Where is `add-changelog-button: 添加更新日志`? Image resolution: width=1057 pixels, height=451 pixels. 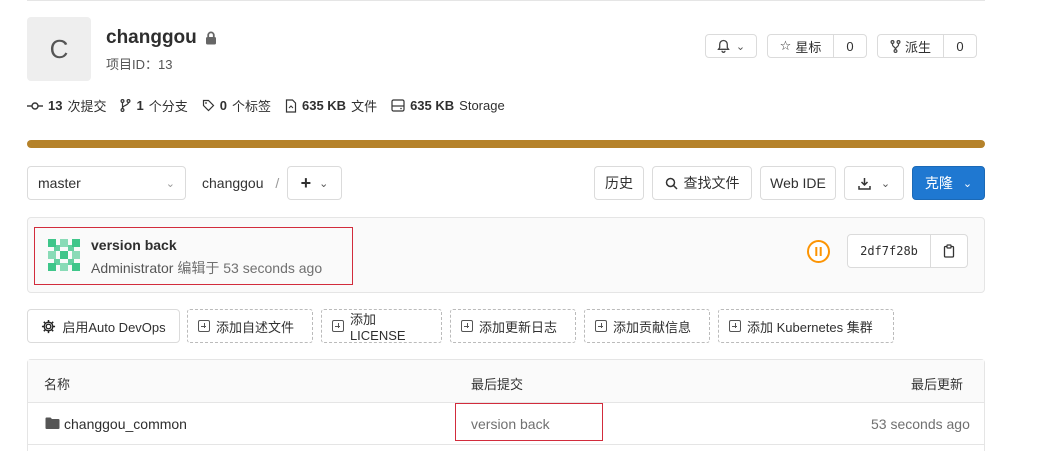 add-changelog-button: 添加更新日志 is located at coordinates (513, 326).